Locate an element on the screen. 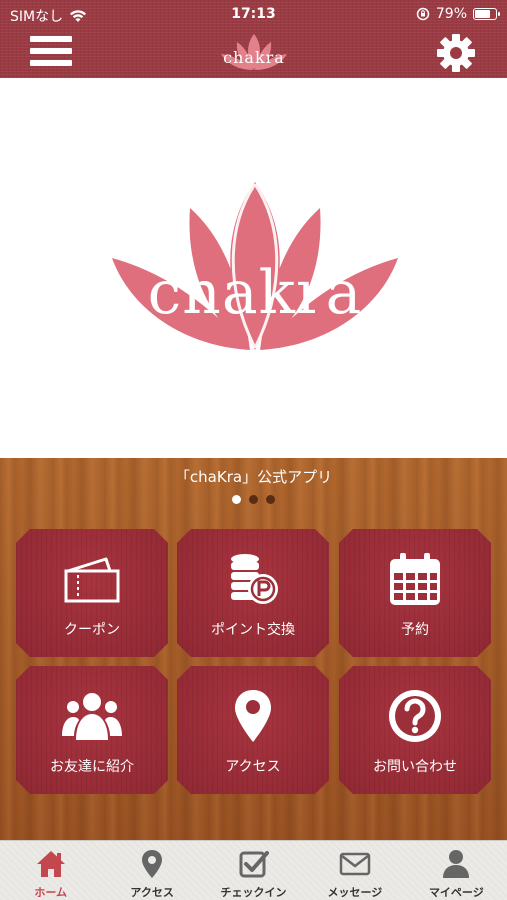  coins-point-icon is located at coordinates (253, 579).